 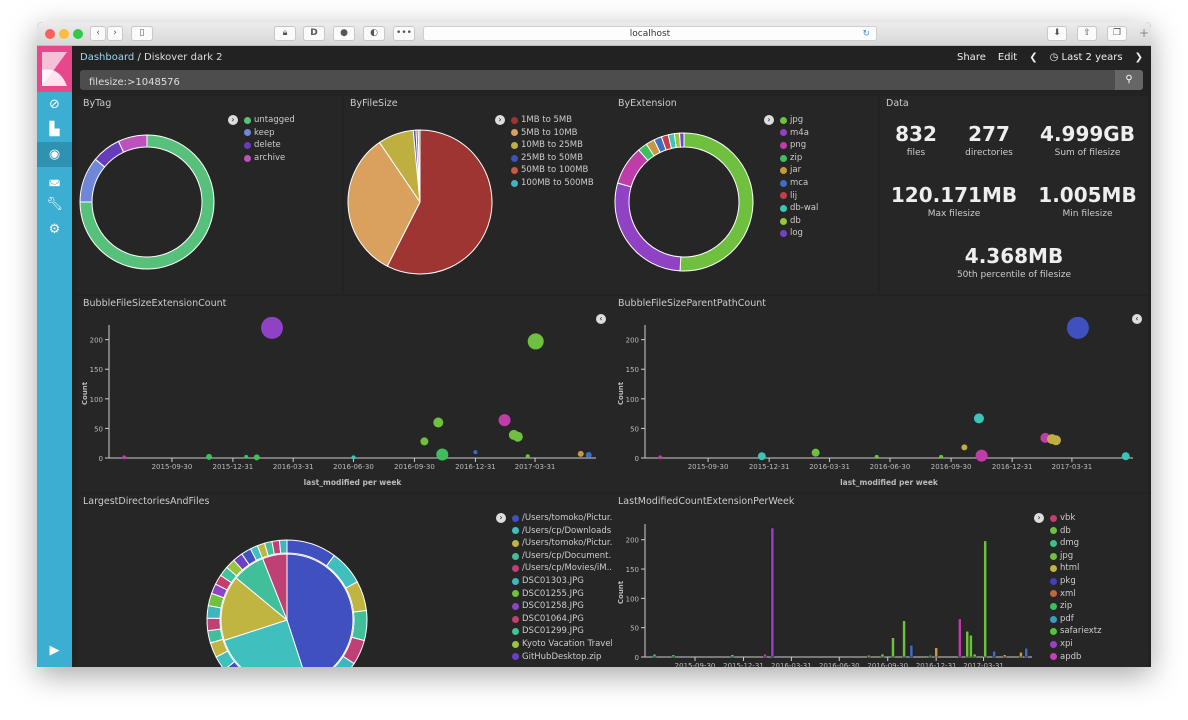 I want to click on legend-item: db-wal, so click(x=799, y=208).